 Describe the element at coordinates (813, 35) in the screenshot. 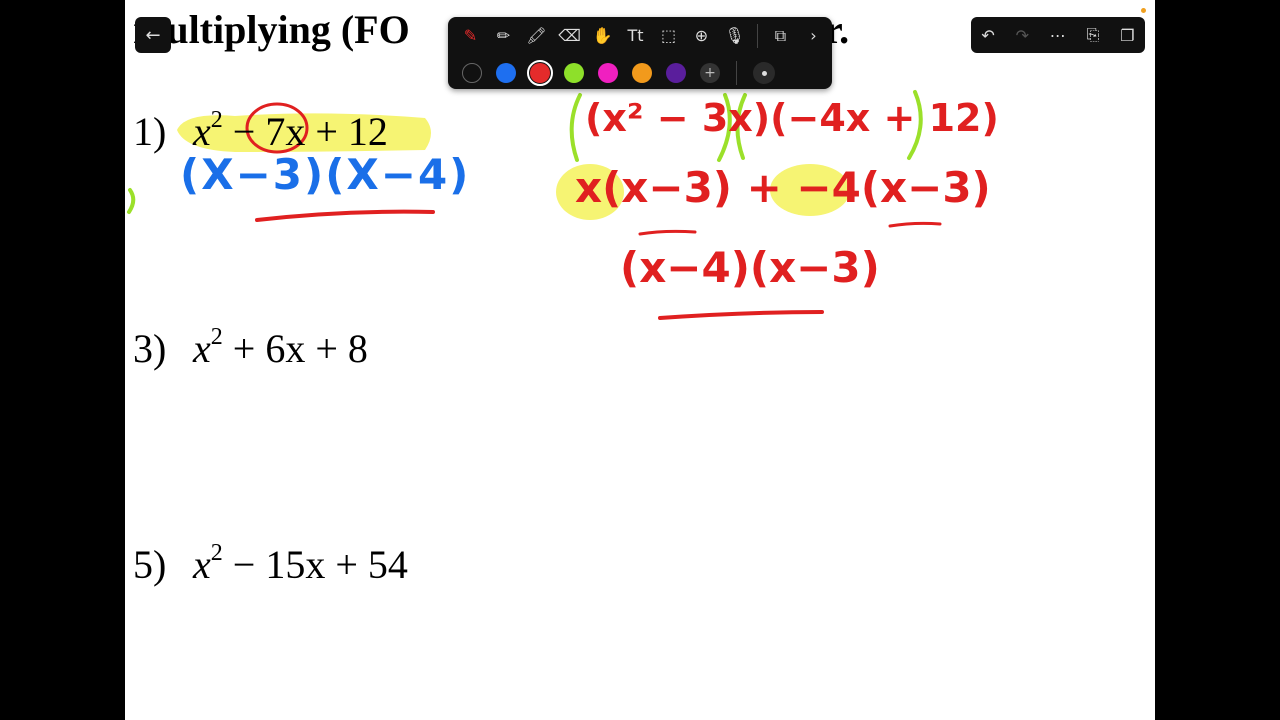

I see `chevron-right-icon: ›` at that location.